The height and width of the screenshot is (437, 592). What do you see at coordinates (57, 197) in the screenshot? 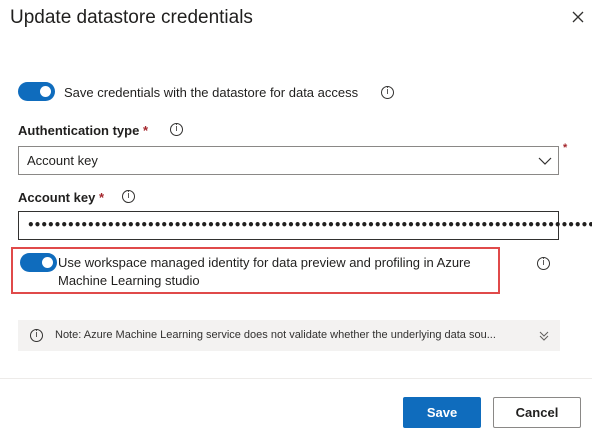
I see `account-key-label-text: Account key` at bounding box center [57, 197].